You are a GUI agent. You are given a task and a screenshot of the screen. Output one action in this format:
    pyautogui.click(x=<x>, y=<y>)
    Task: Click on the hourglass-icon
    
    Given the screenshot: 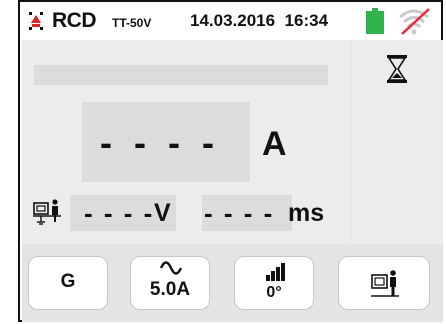 What is the action you would take?
    pyautogui.click(x=397, y=69)
    